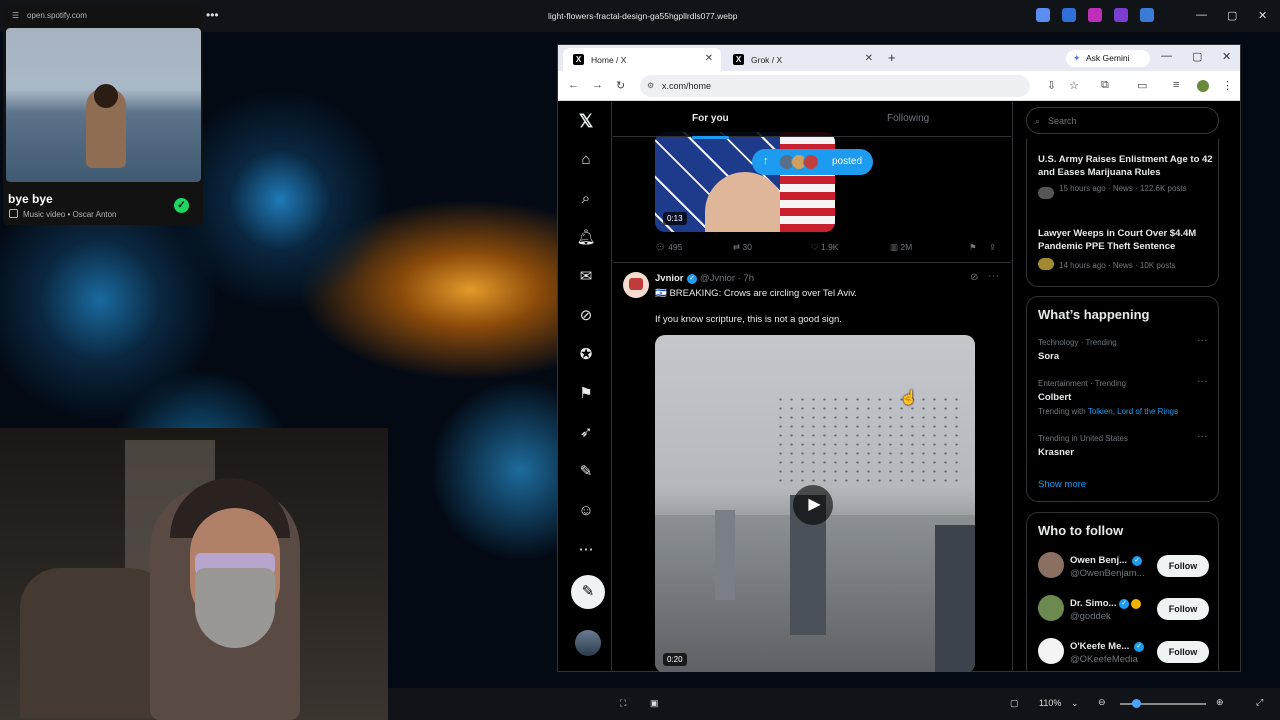 The width and height of the screenshot is (1280, 720). What do you see at coordinates (1102, 702) in the screenshot?
I see `zoom-out-icon: ⊖` at bounding box center [1102, 702].